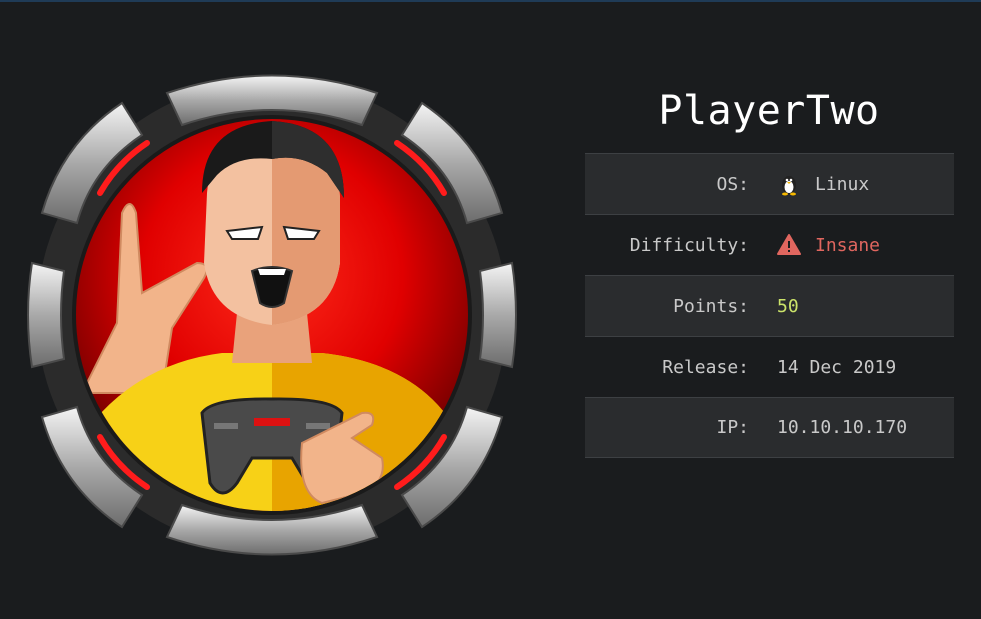 This screenshot has height=619, width=981. Describe the element at coordinates (732, 427) in the screenshot. I see `info-label: IP:` at that location.